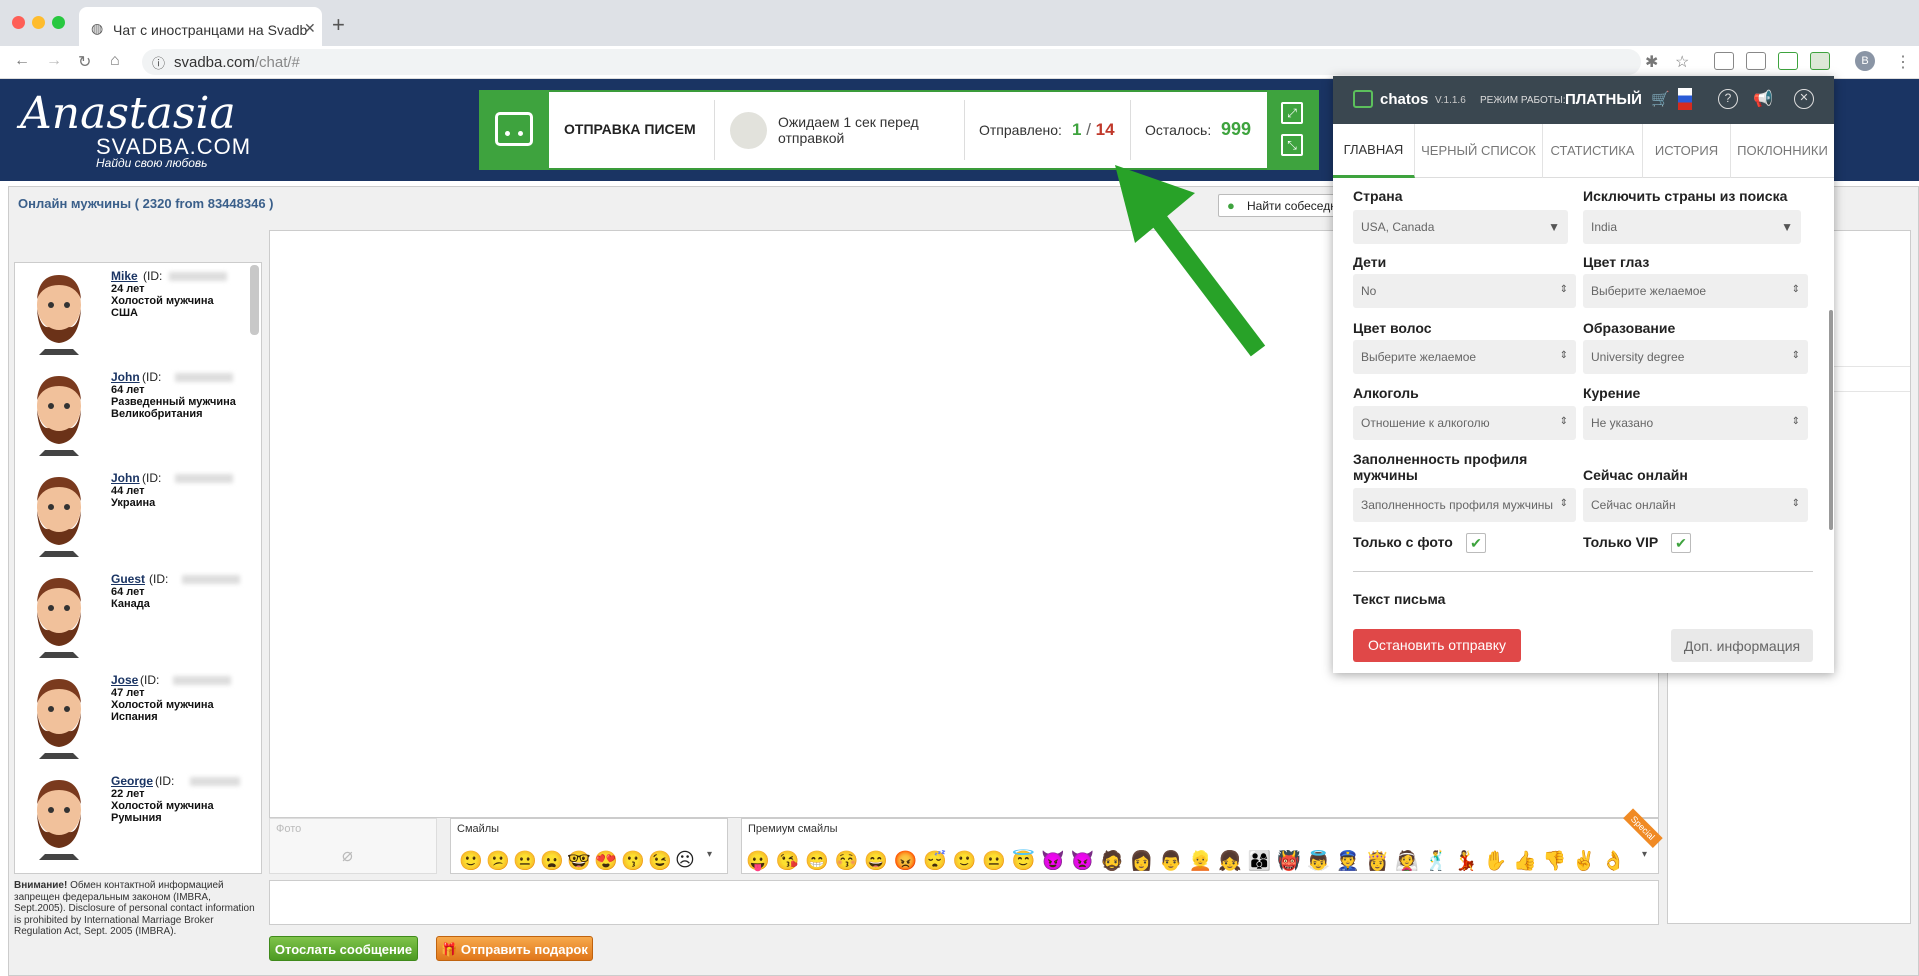 This screenshot has width=1919, height=976. Describe the element at coordinates (1685, 99) in the screenshot. I see `language-flag-icon` at that location.